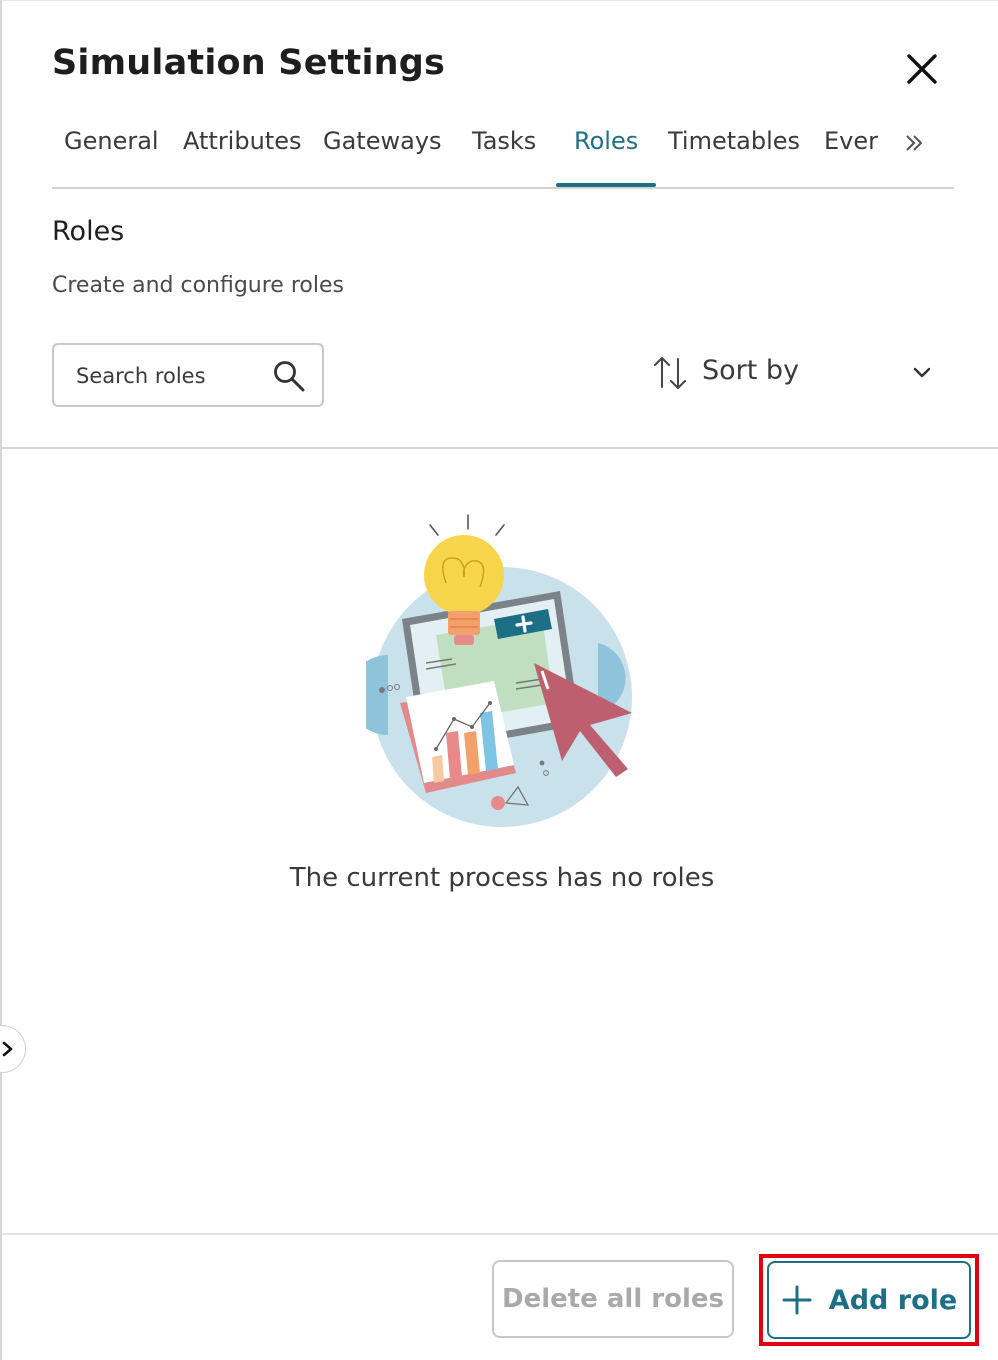 The height and width of the screenshot is (1360, 998). I want to click on tab-events: Ever, so click(851, 141).